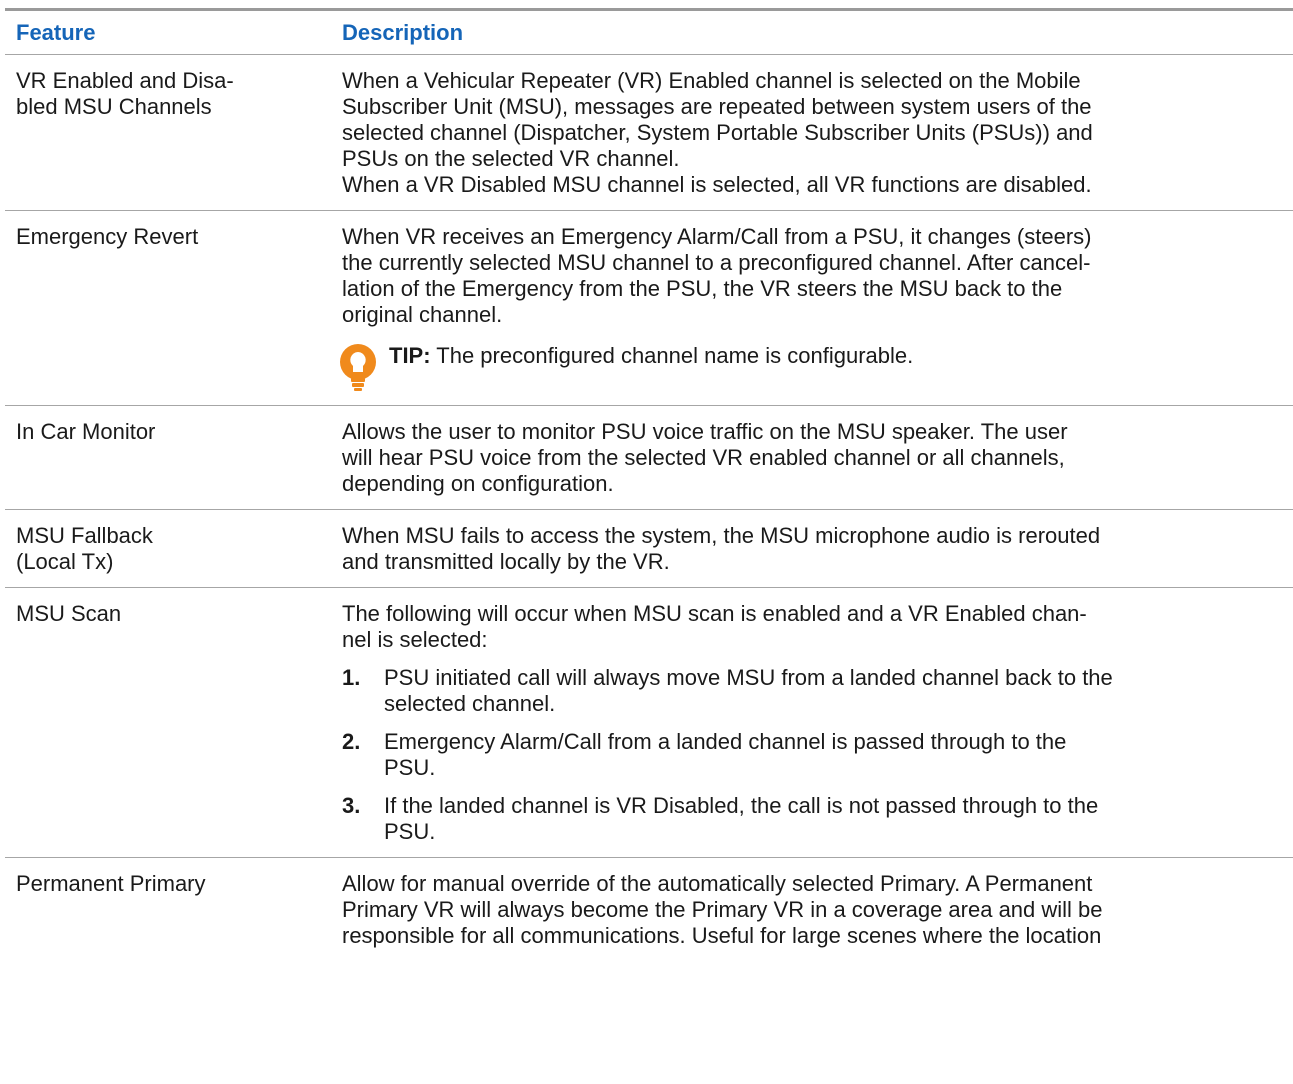 Image resolution: width=1293 pixels, height=1084 pixels. What do you see at coordinates (511, 158) in the screenshot?
I see `description-line: PSUs on the selected VR channel.` at bounding box center [511, 158].